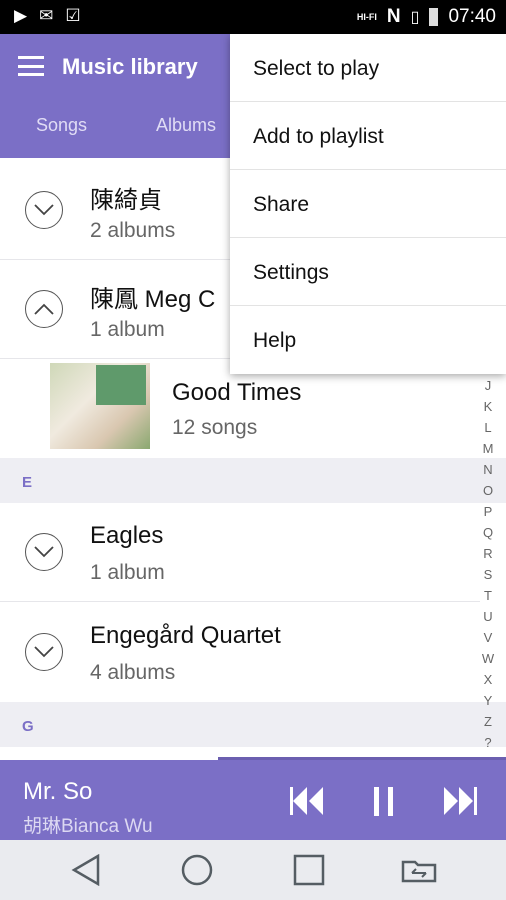  Describe the element at coordinates (307, 801) in the screenshot. I see `previous-icon` at that location.